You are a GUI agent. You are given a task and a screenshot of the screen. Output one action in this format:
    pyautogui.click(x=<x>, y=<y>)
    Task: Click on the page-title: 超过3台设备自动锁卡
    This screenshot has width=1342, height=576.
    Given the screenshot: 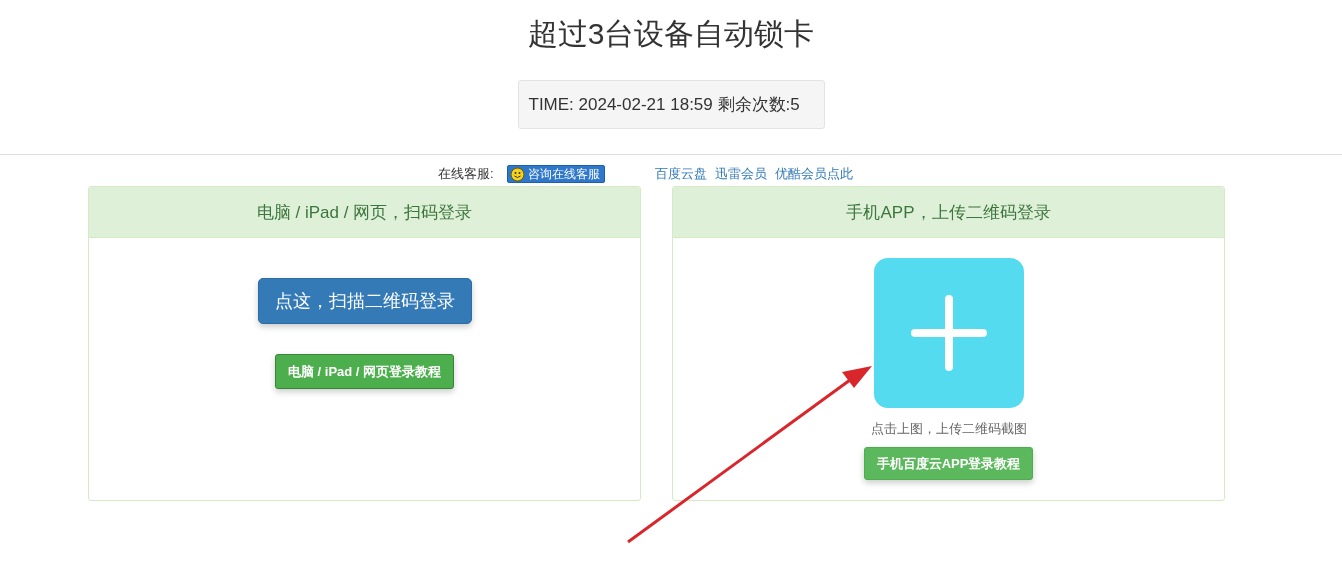 What is the action you would take?
    pyautogui.click(x=671, y=34)
    